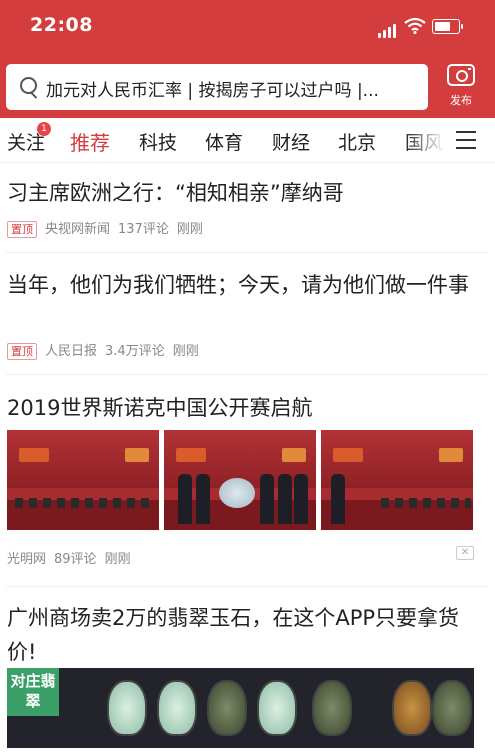 Image resolution: width=495 pixels, height=752 pixels. Describe the element at coordinates (71, 351) in the screenshot. I see `article-source: 人民日报` at that location.